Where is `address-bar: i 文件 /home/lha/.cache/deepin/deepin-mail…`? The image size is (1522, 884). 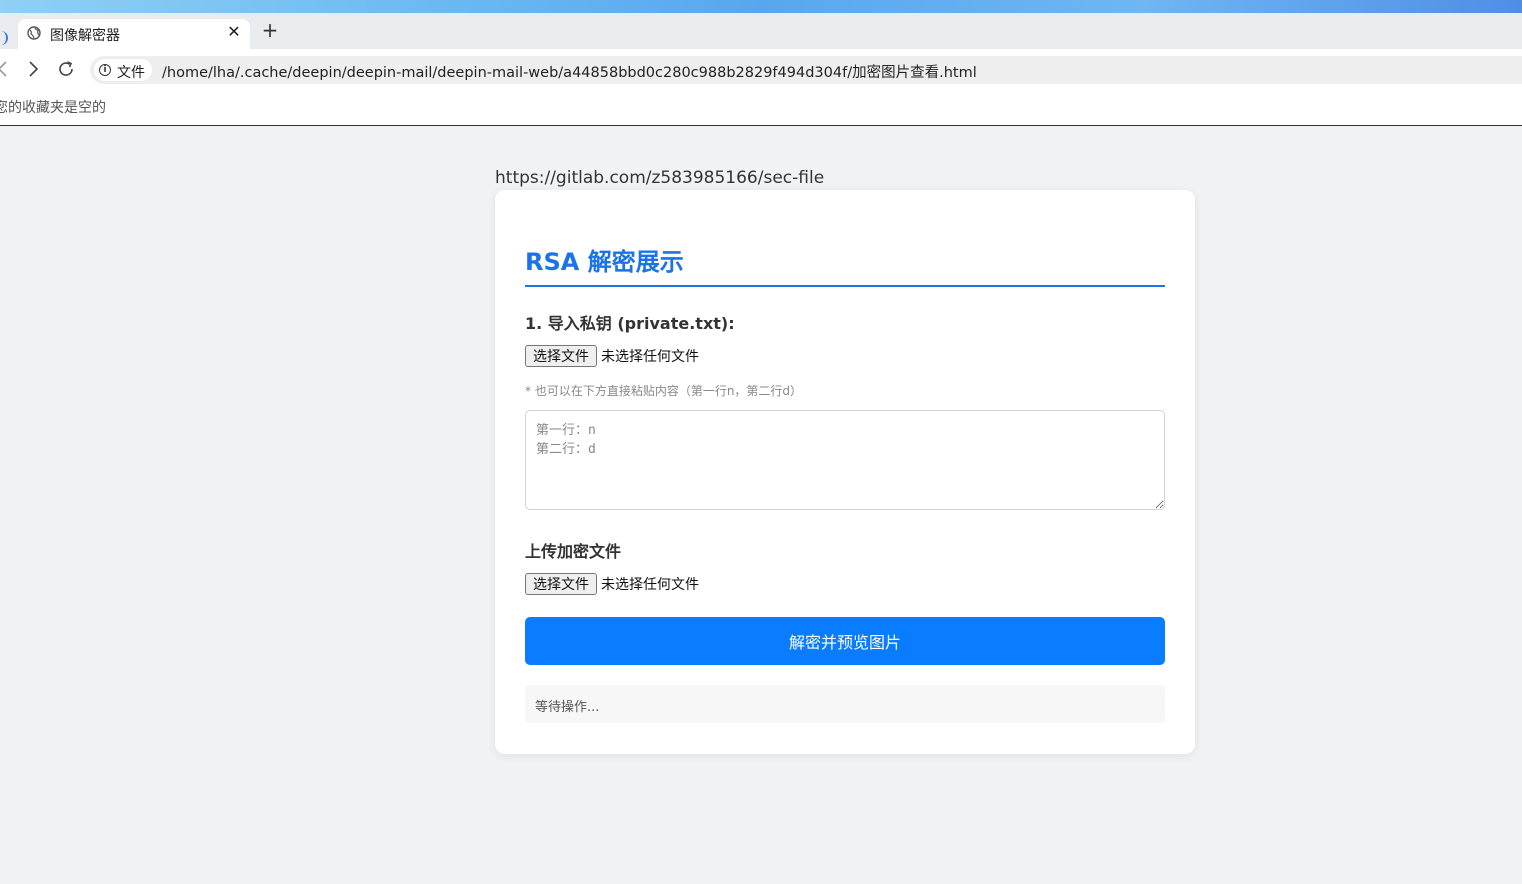 address-bar: i 文件 /home/lha/.cache/deepin/deepin-mail… is located at coordinates (806, 70).